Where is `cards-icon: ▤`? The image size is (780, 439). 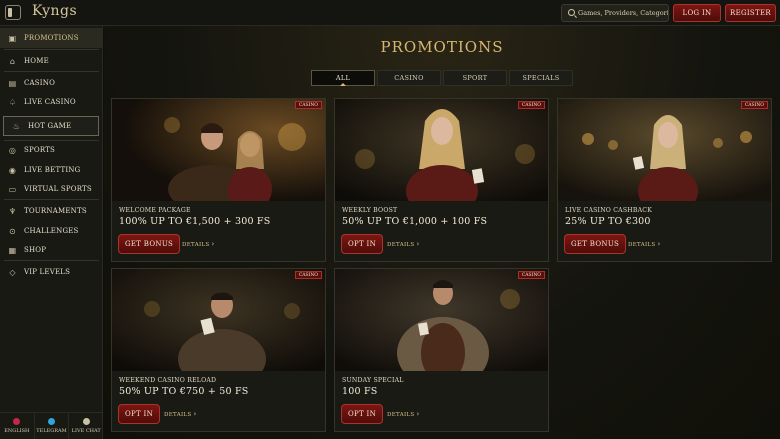
cards-icon: ▤ is located at coordinates (12, 83).